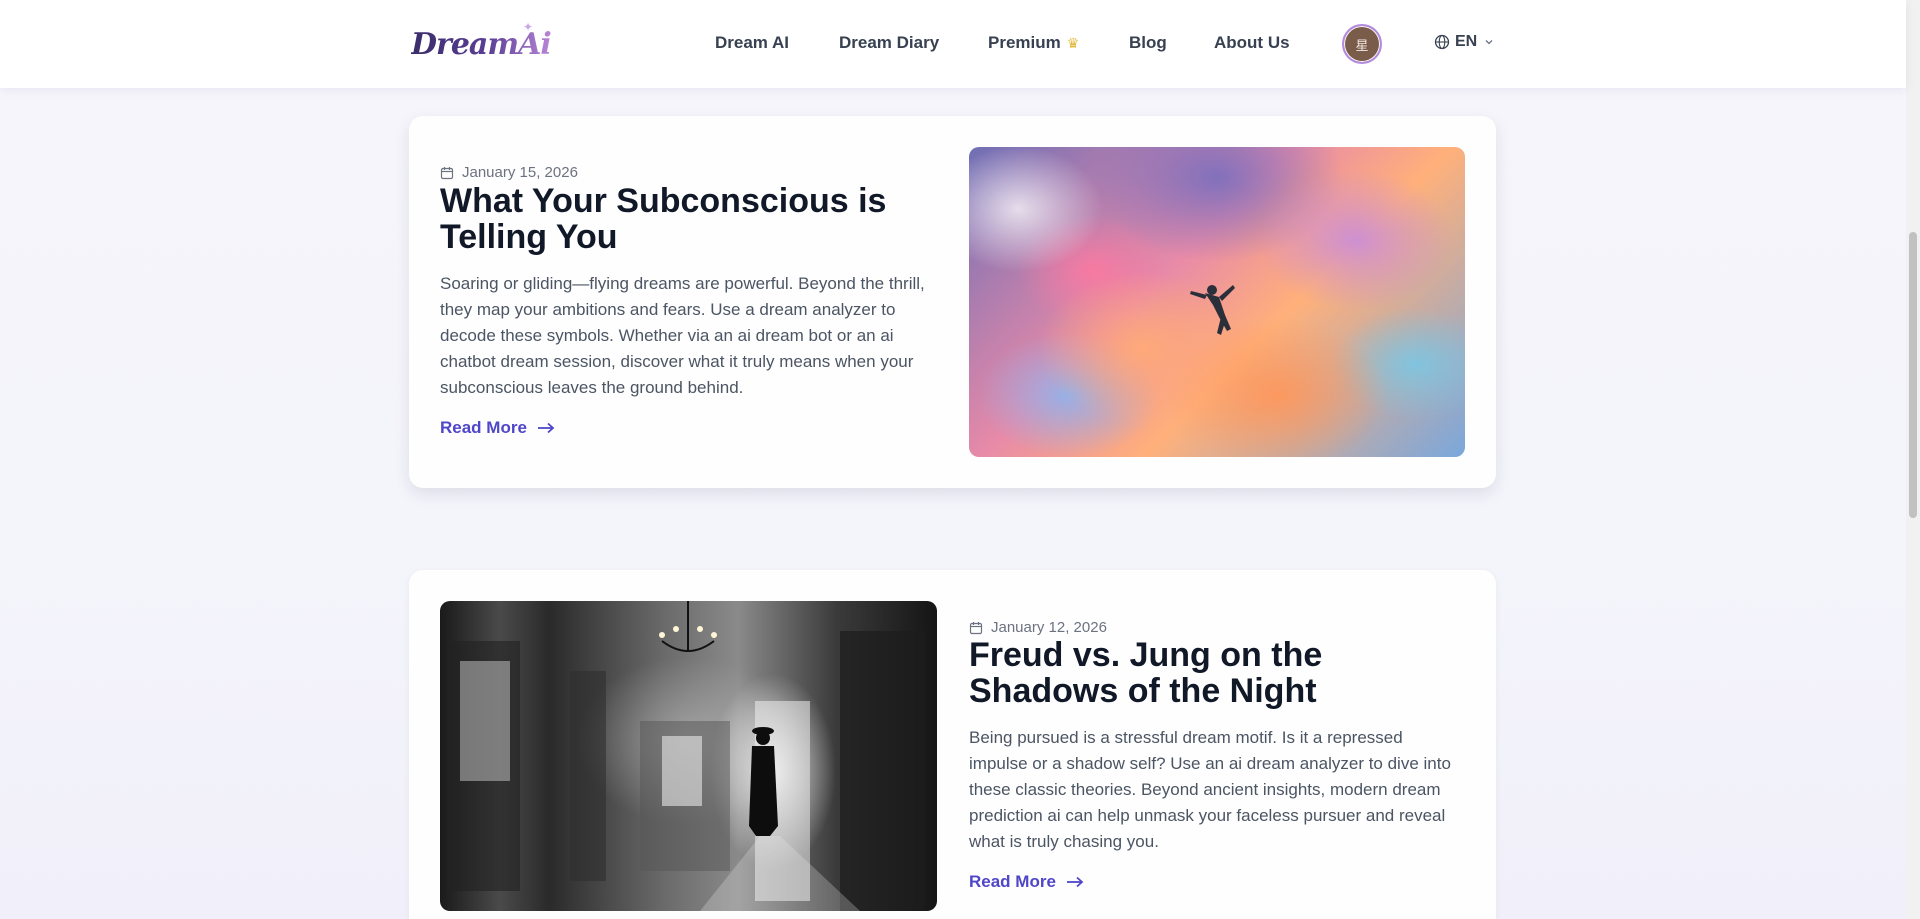 The height and width of the screenshot is (919, 1920). What do you see at coordinates (1049, 627) in the screenshot?
I see `post-date-text: January 12, 2026` at bounding box center [1049, 627].